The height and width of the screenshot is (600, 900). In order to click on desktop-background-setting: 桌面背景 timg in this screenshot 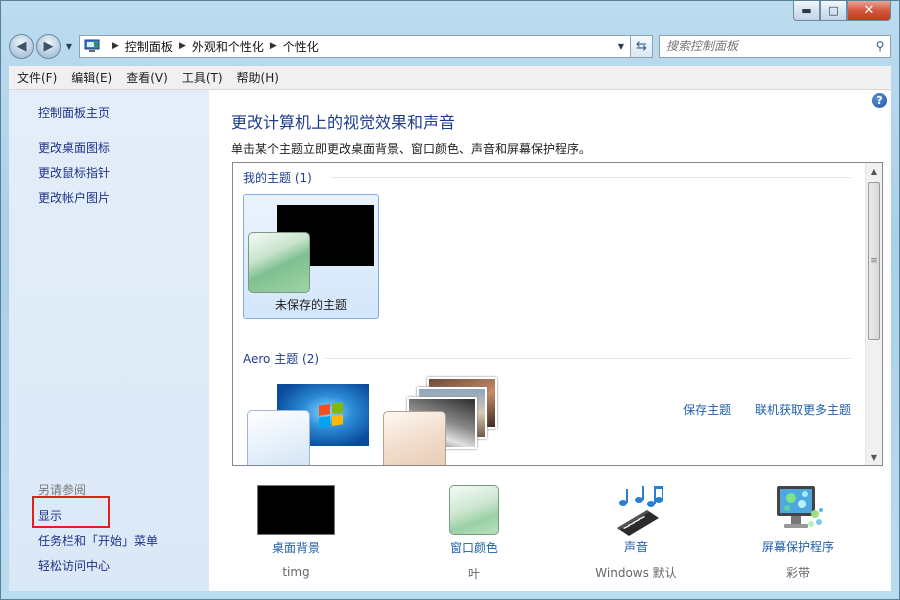, I will do `click(296, 532)`.